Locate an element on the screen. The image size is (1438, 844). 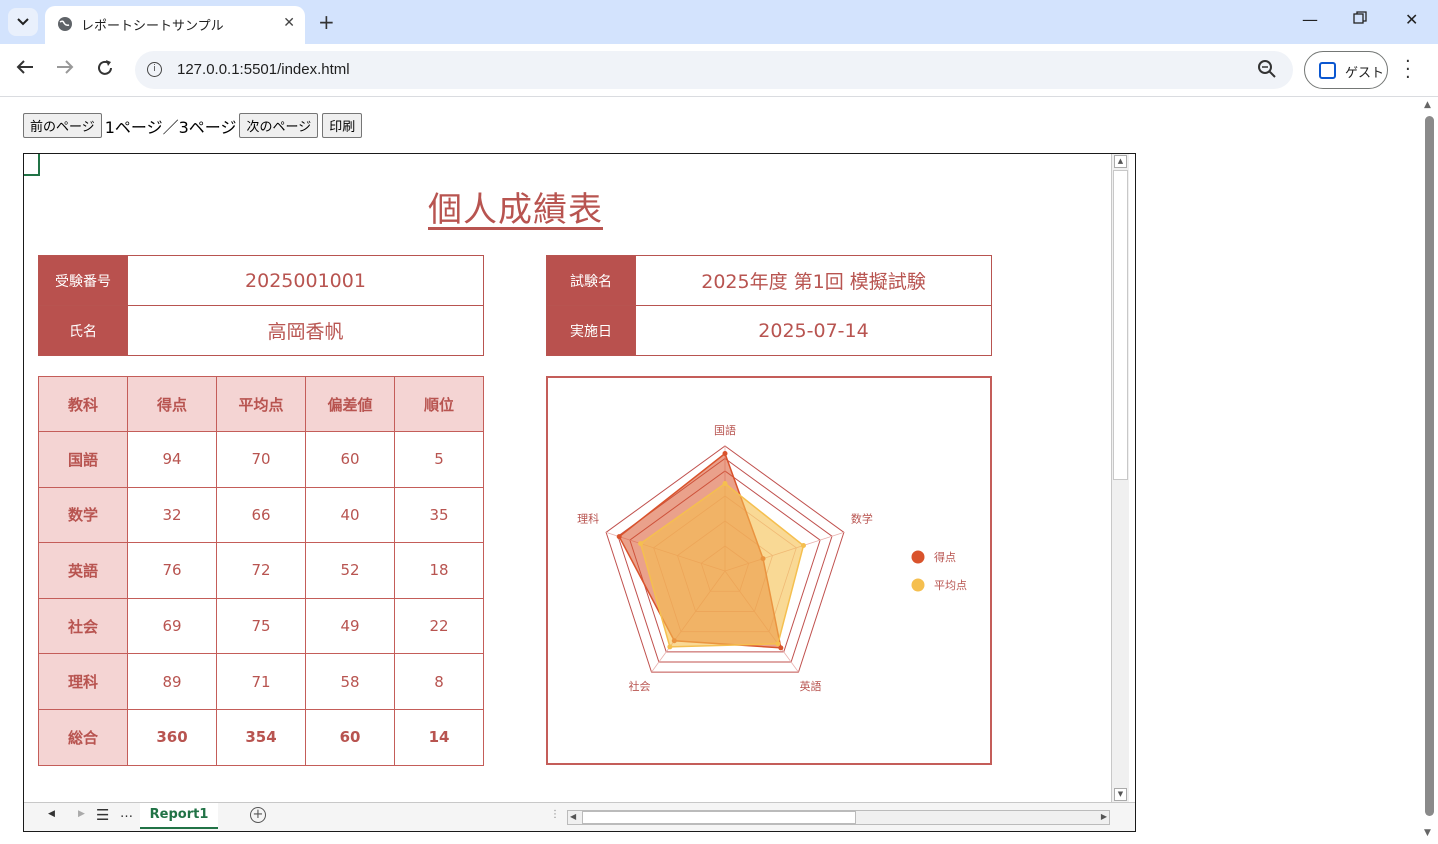
score-header-row: 教科 得点 平均点 偏差値 順位 is located at coordinates (261, 404).